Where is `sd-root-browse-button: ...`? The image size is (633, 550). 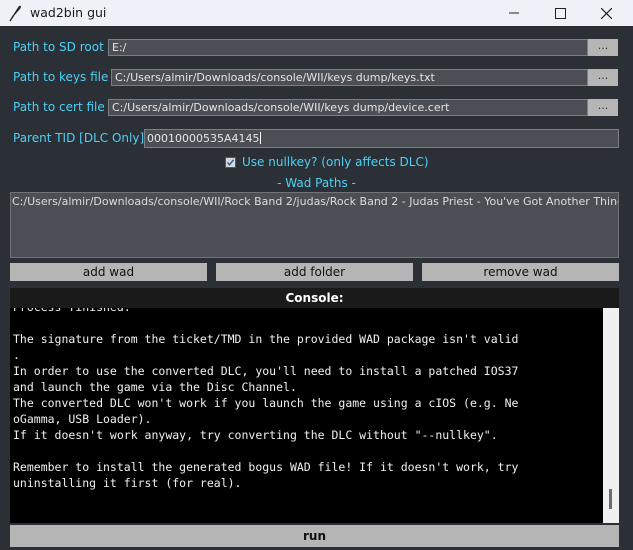 sd-root-browse-button: ... is located at coordinates (603, 47).